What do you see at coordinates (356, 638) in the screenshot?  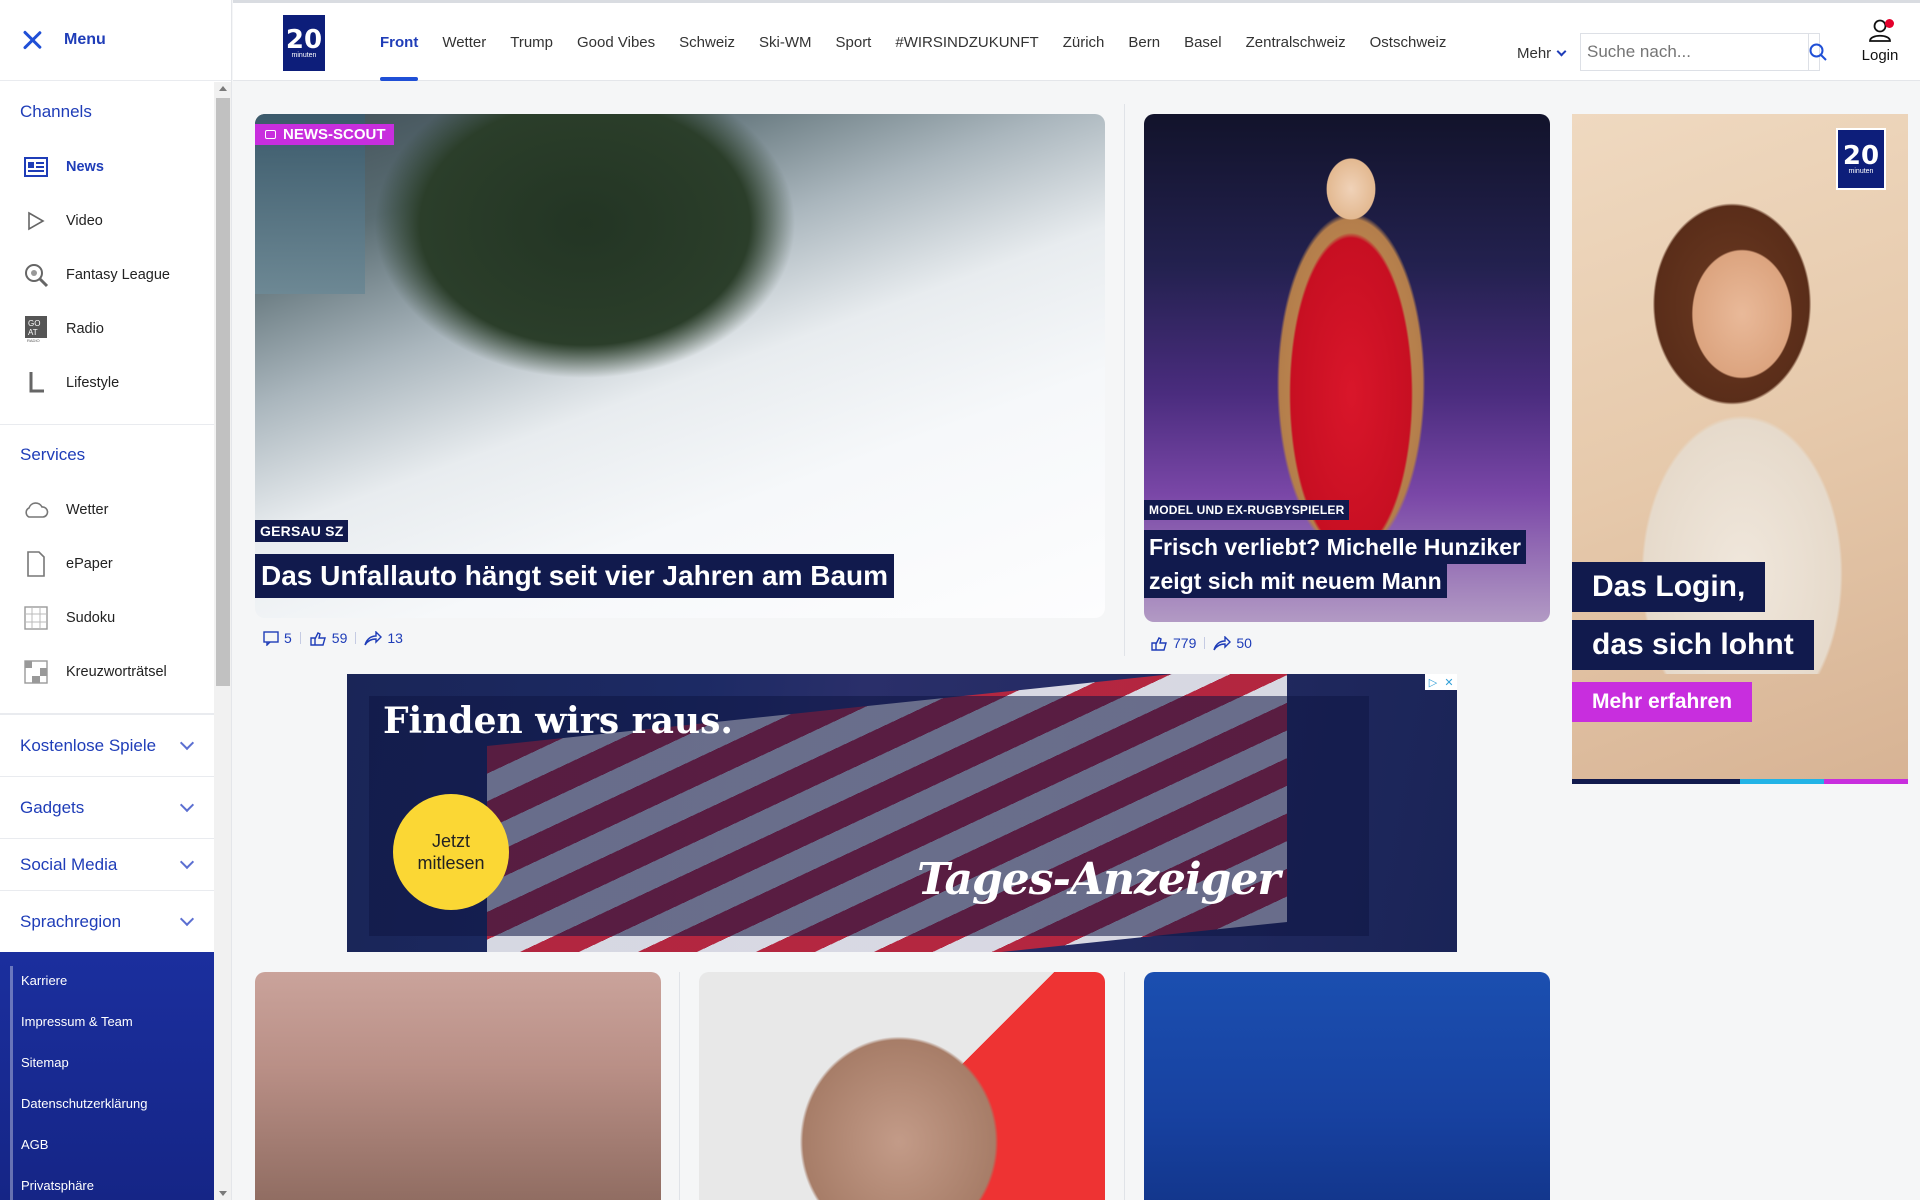 I see `stat-separator` at bounding box center [356, 638].